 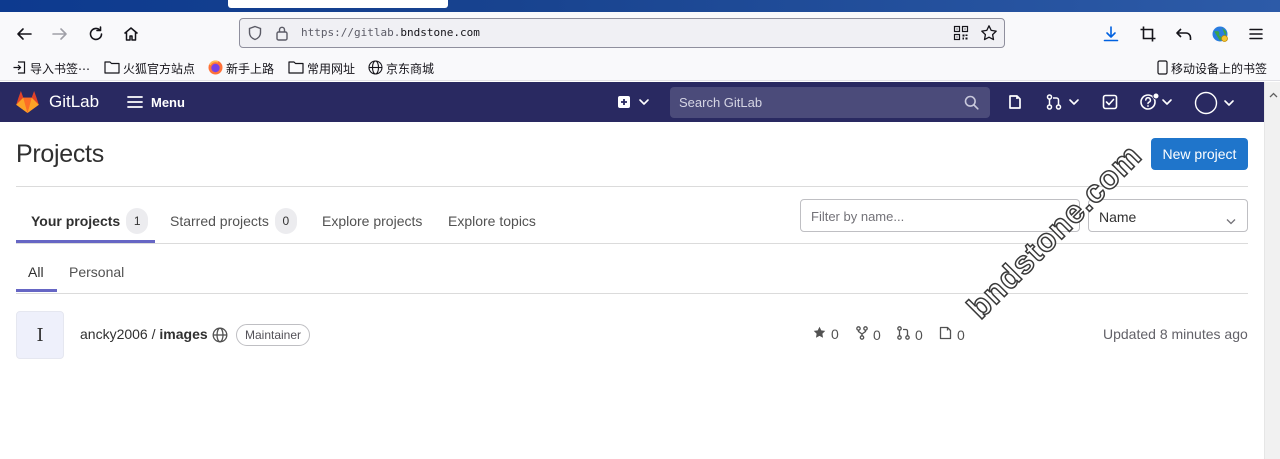 What do you see at coordinates (135, 104) in the screenshot?
I see `menu-hamburger-icon` at bounding box center [135, 104].